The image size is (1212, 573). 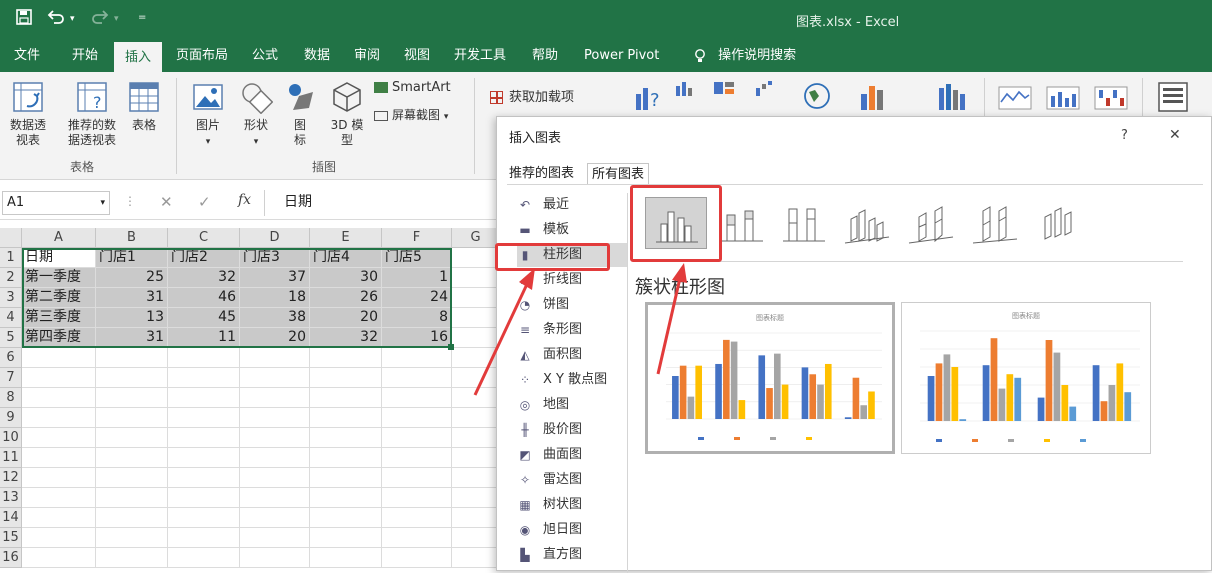 What do you see at coordinates (572, 230) in the screenshot?
I see `chart-type-template: ▬ 模板` at bounding box center [572, 230].